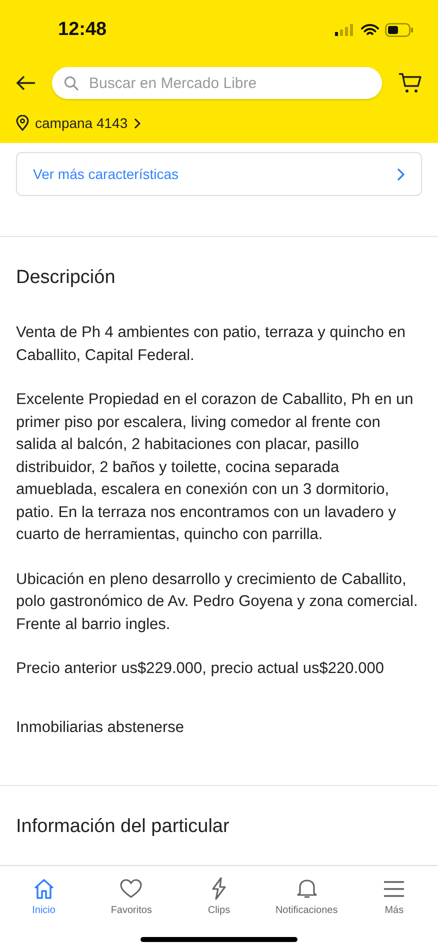 This screenshot has width=438, height=950. What do you see at coordinates (211, 344) in the screenshot?
I see `description-paragraph: Venta de Ph 4 ambientes con patio, terraza y quincho en Caballito, Capital Federal.` at bounding box center [211, 344].